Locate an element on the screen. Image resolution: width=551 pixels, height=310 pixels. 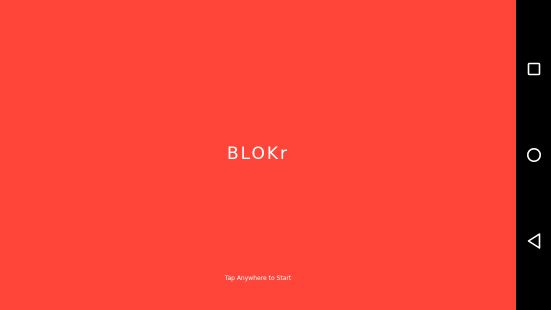
navigation-bar is located at coordinates (533, 155).